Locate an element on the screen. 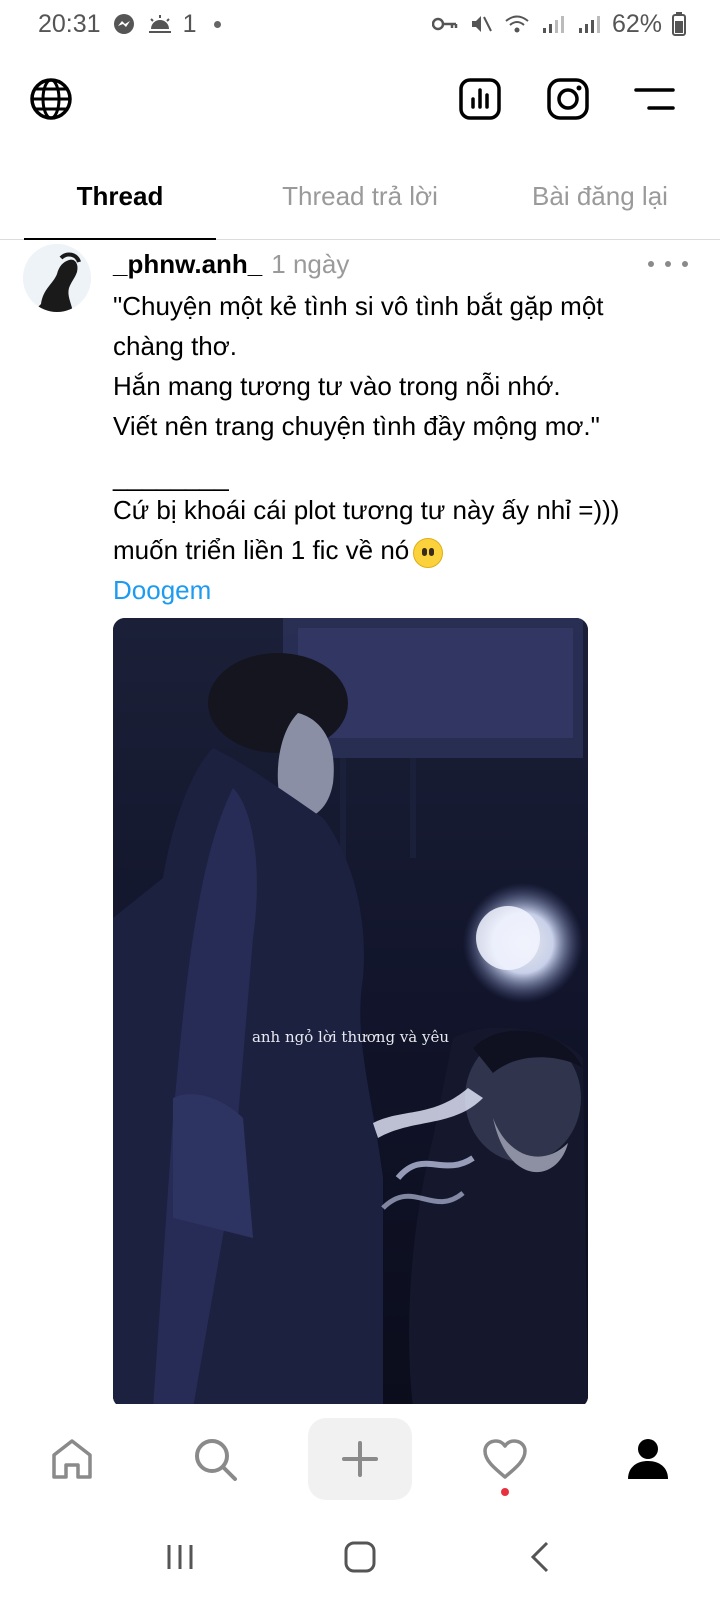  post-tag-link: Doogem is located at coordinates (403, 590).